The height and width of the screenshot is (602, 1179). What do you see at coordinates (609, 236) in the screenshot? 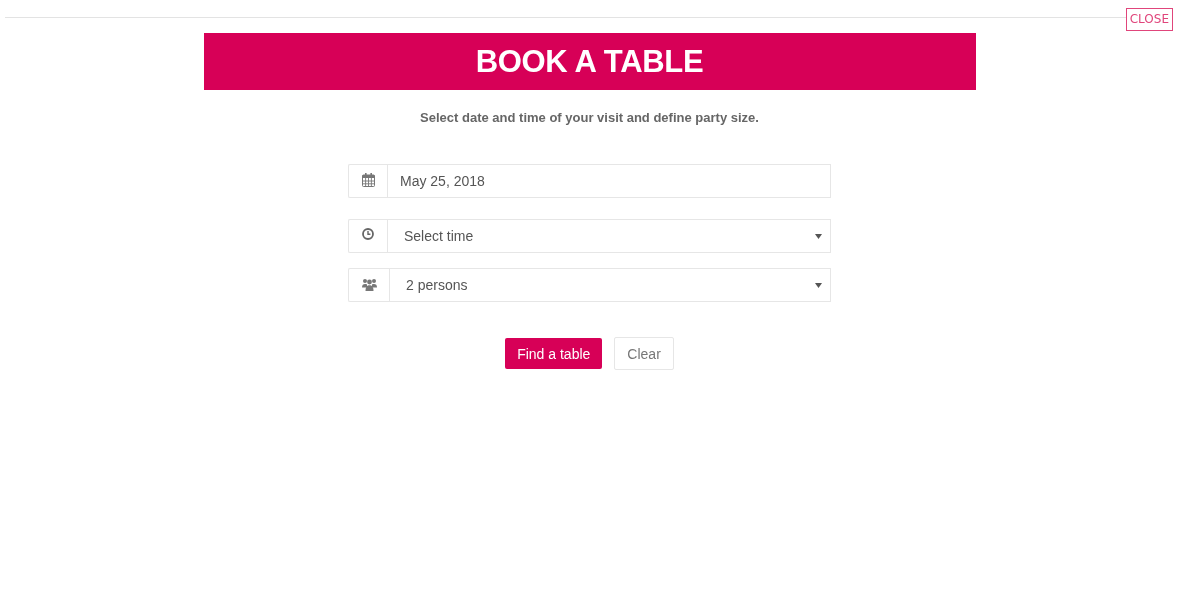
I see `time-select-field: Select time` at bounding box center [609, 236].